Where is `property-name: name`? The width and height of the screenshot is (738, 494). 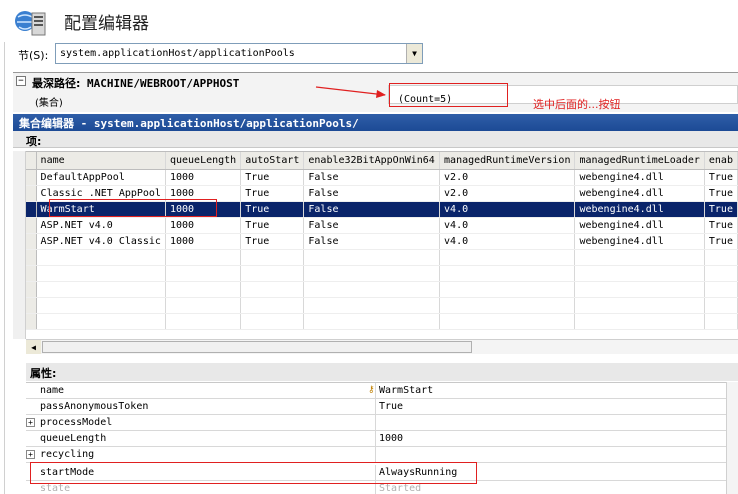
property-name: name is located at coordinates (52, 390).